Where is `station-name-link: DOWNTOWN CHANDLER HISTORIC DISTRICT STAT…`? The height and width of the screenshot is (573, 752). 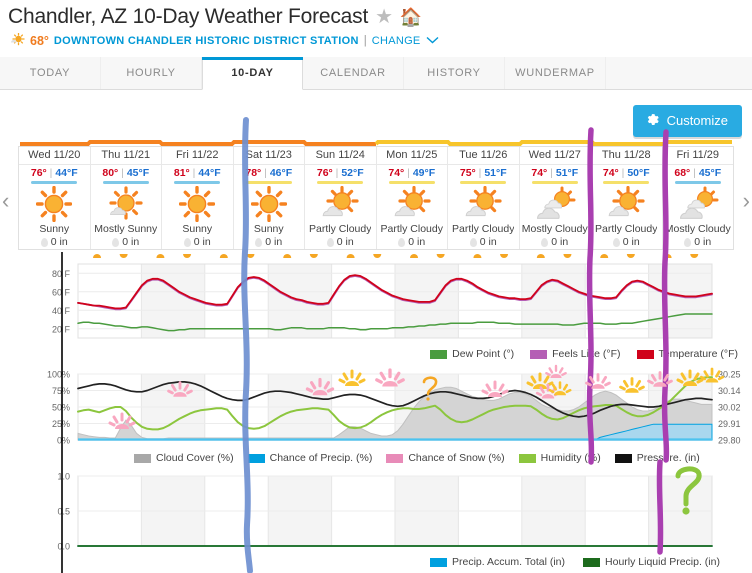 station-name-link: DOWNTOWN CHANDLER HISTORIC DISTRICT STAT… is located at coordinates (206, 41).